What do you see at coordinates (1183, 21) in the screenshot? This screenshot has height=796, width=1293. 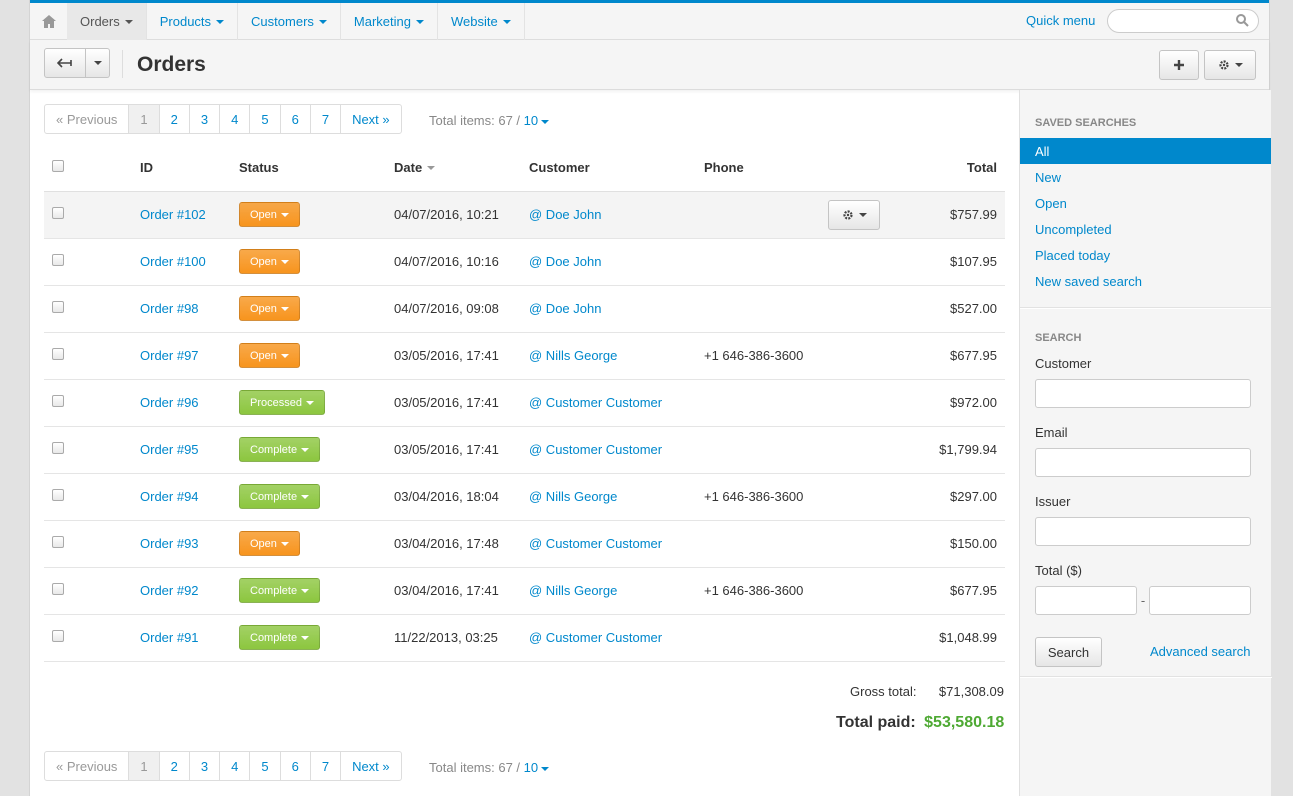 I see `top-search-input` at bounding box center [1183, 21].